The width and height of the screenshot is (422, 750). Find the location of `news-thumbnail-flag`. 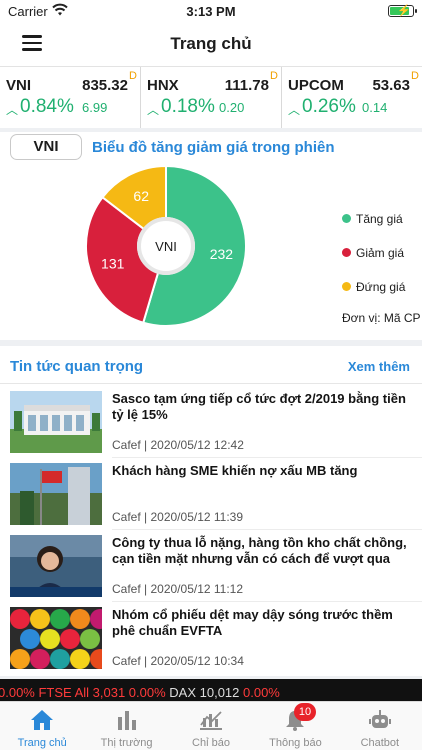

news-thumbnail-flag is located at coordinates (56, 494).